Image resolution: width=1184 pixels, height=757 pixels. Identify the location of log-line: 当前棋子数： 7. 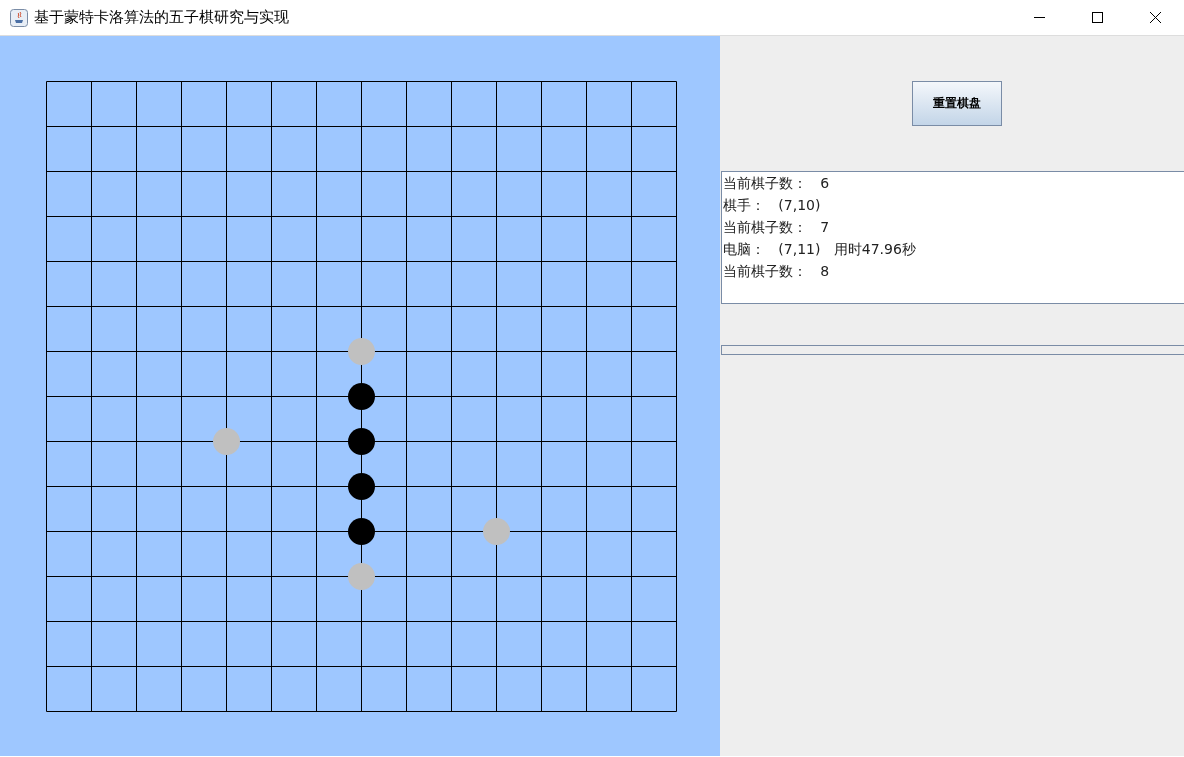
(777, 227).